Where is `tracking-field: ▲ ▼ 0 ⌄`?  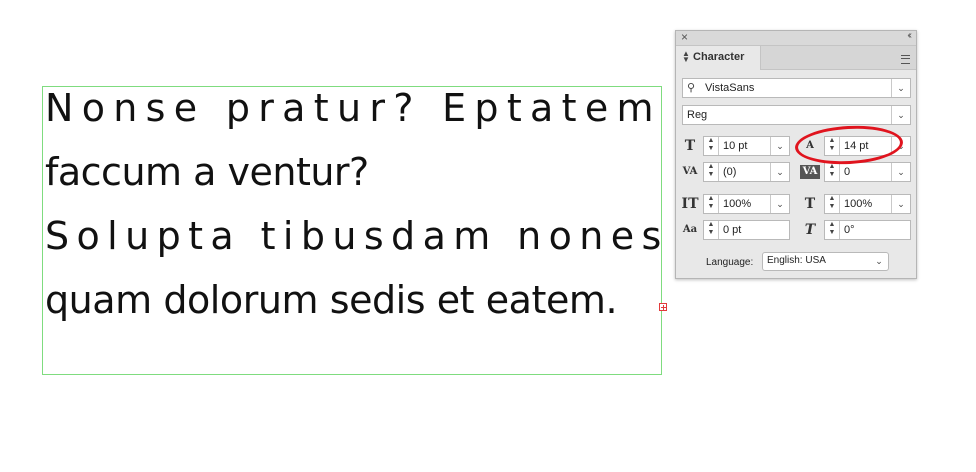
tracking-field: ▲ ▼ 0 ⌄ is located at coordinates (867, 172).